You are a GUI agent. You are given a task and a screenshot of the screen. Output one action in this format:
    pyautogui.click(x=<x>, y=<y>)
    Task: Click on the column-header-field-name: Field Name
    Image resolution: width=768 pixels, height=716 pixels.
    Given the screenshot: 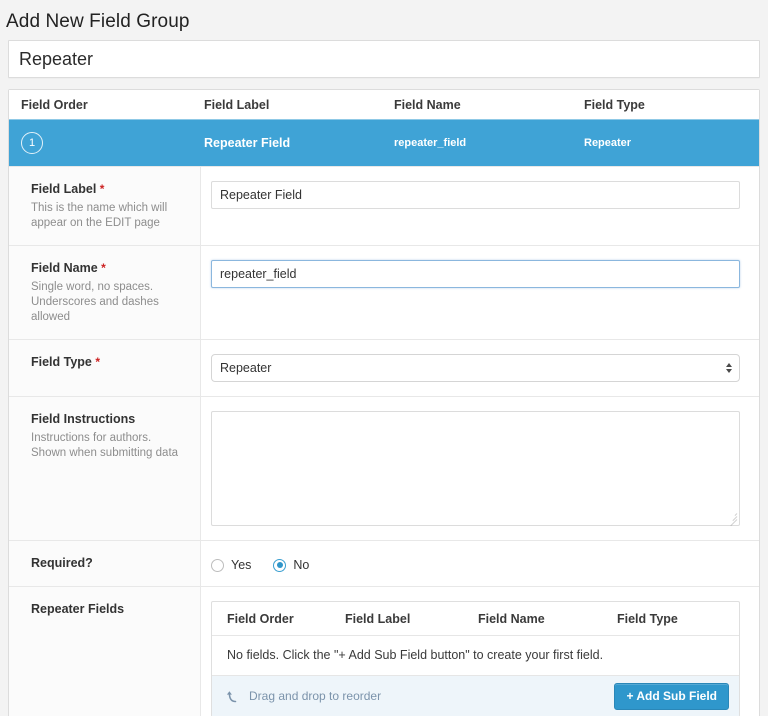 What is the action you would take?
    pyautogui.click(x=427, y=104)
    